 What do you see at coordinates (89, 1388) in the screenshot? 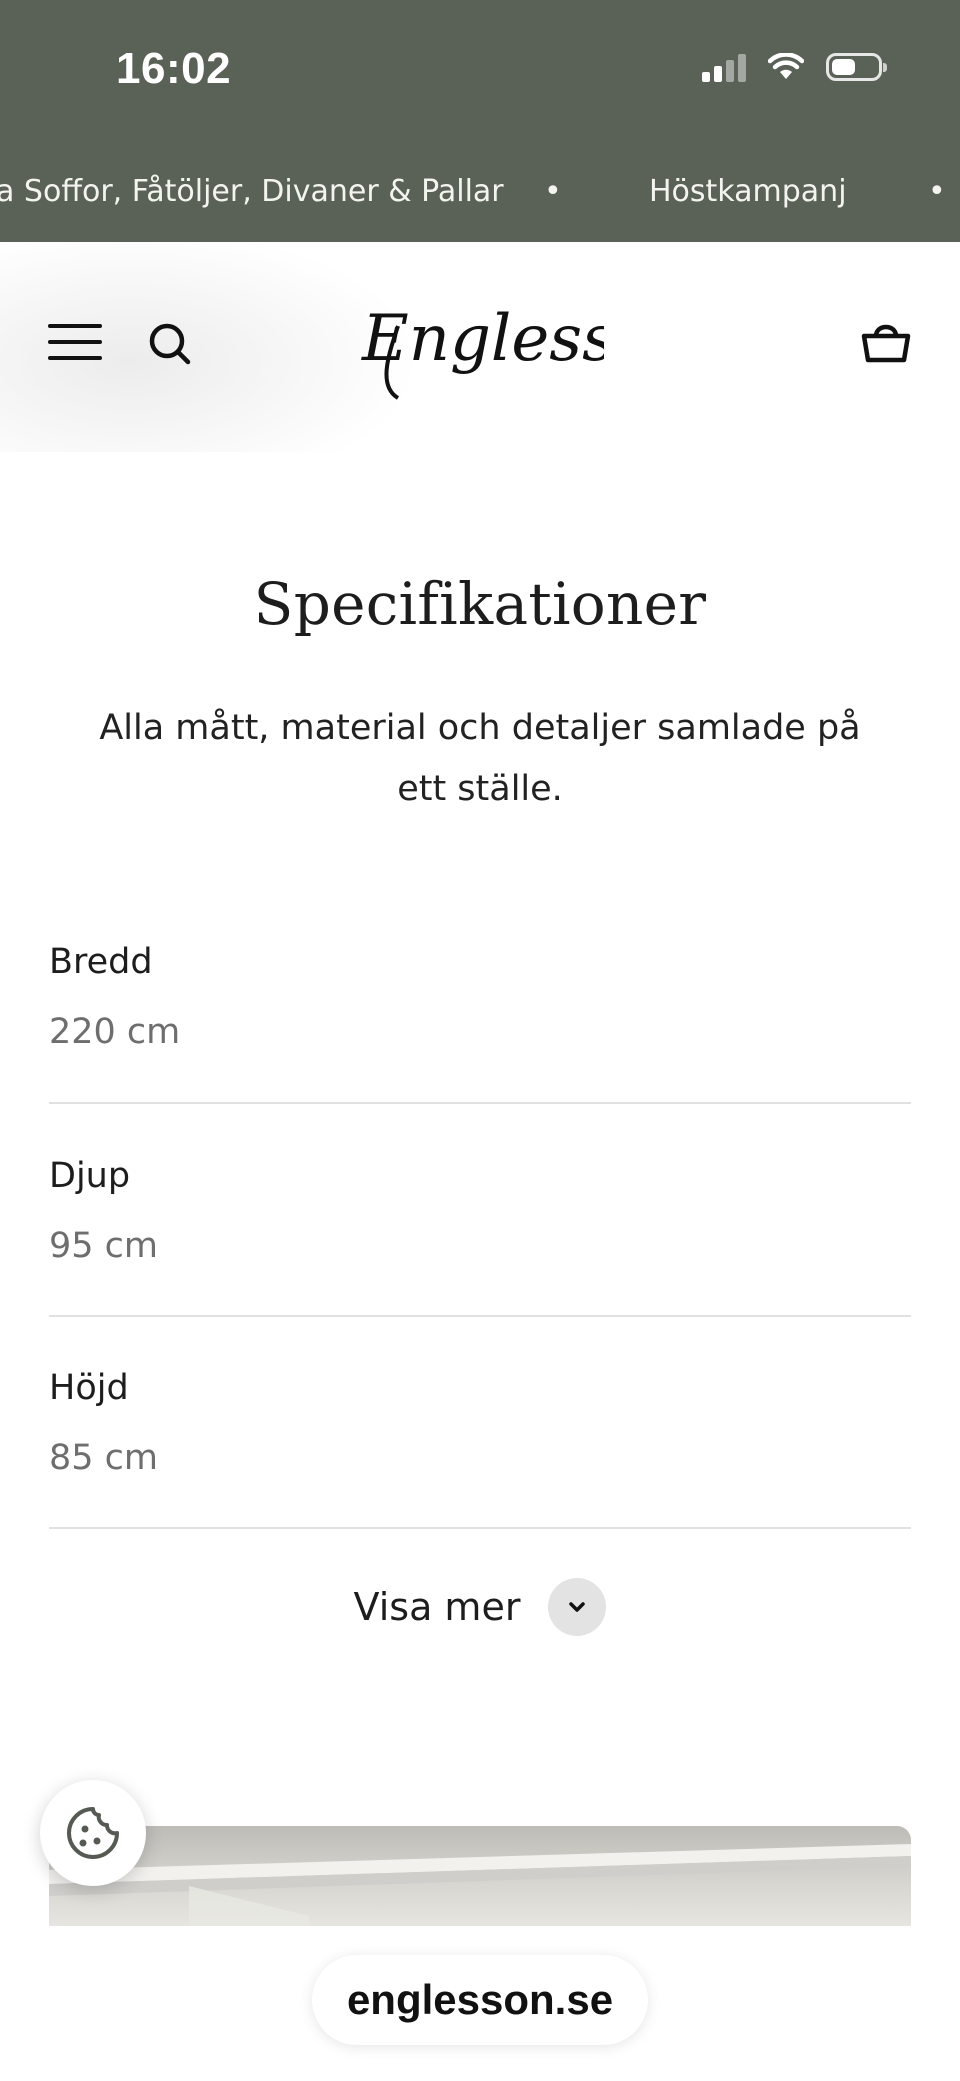
I see `spec-label: Höjd` at bounding box center [89, 1388].